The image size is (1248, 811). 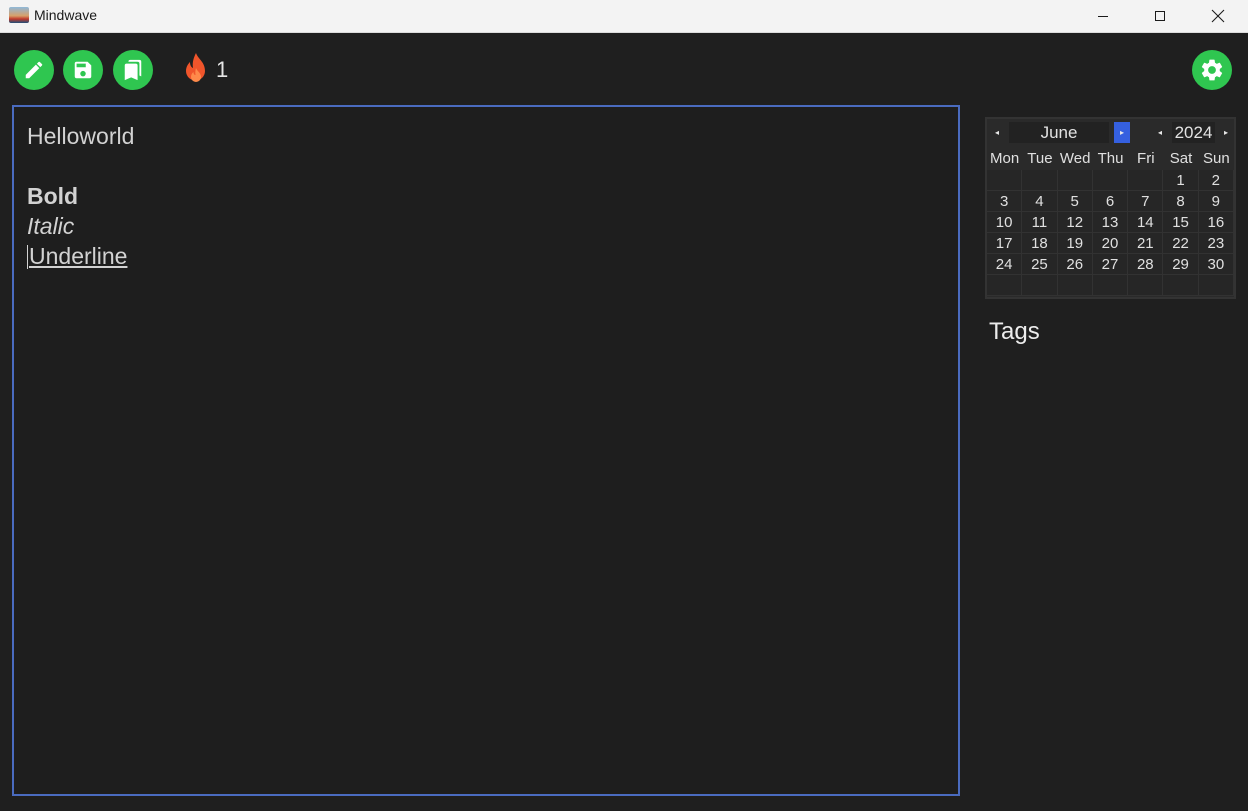 What do you see at coordinates (1146, 264) in the screenshot?
I see `calendar-day: 28` at bounding box center [1146, 264].